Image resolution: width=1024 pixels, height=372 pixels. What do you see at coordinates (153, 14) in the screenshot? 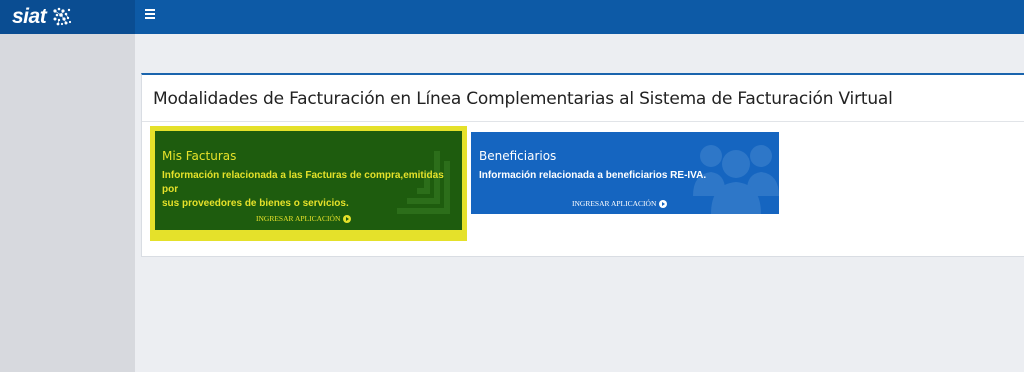
I see `hamburger-menu-icon` at bounding box center [153, 14].